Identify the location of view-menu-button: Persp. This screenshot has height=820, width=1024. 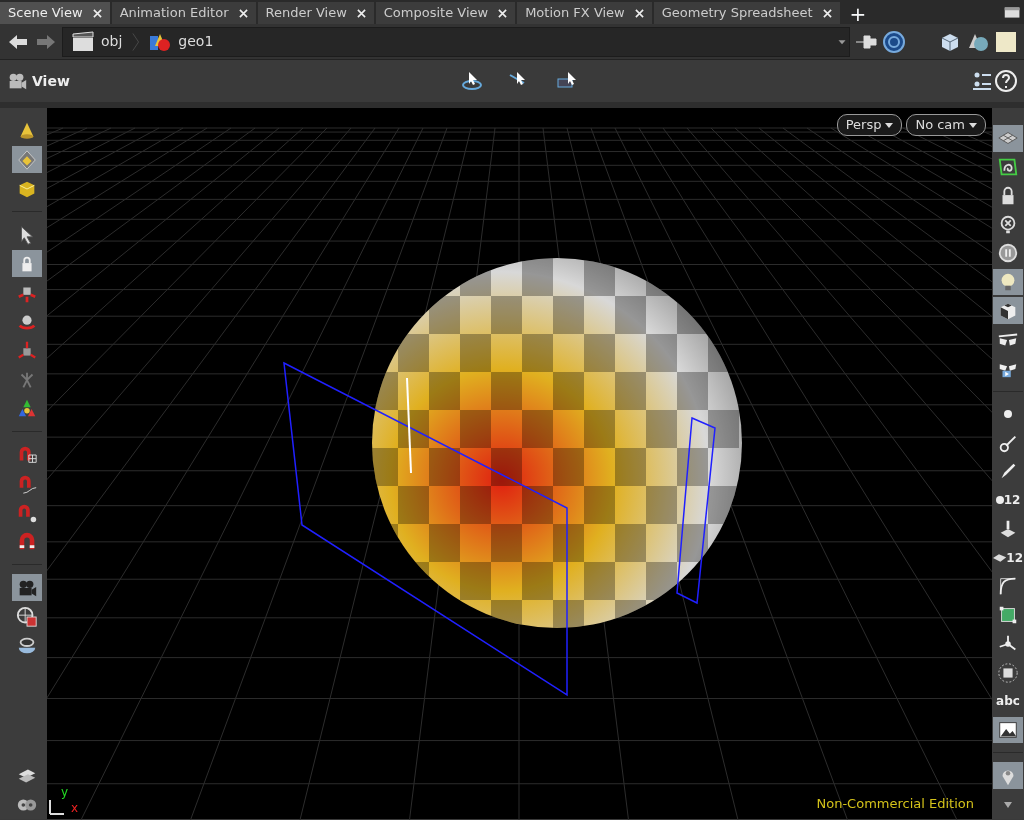
(869, 125).